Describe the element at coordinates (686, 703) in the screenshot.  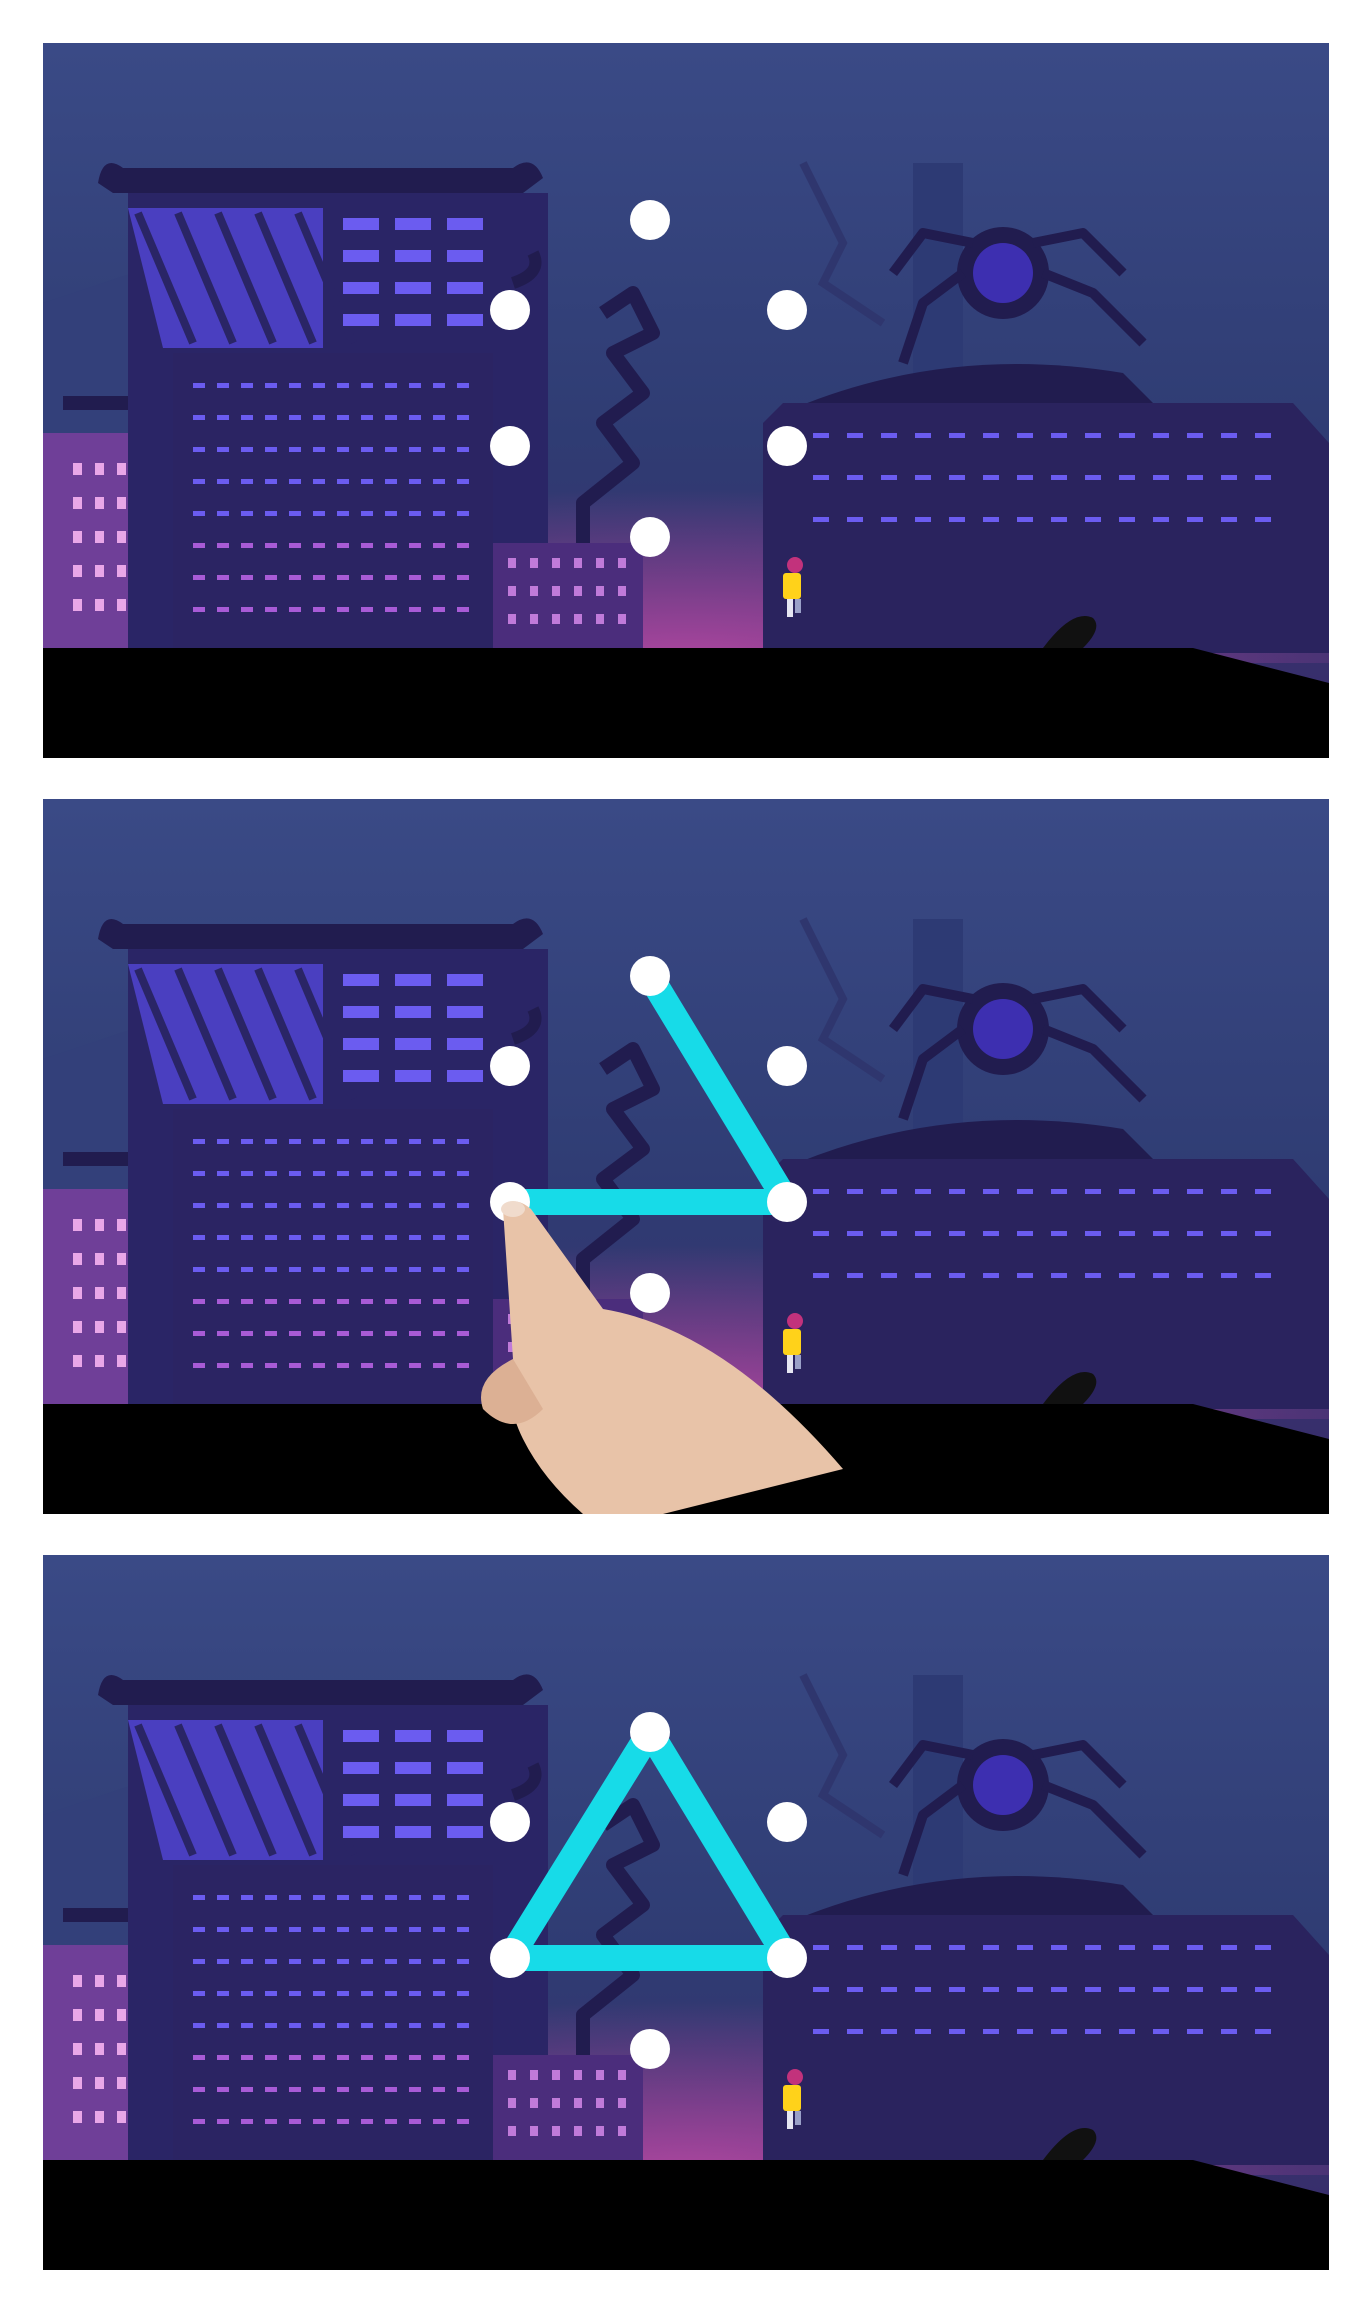
I see `ground` at that location.